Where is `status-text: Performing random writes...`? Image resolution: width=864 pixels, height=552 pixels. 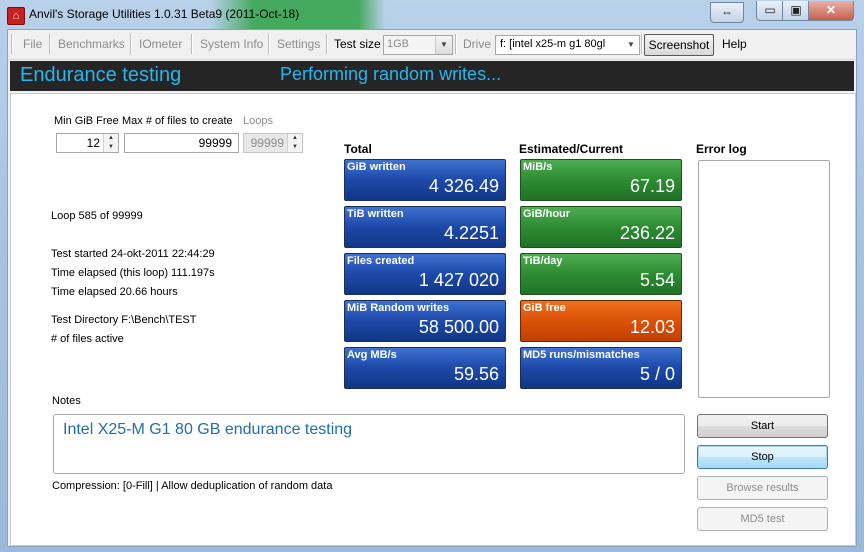
status-text: Performing random writes... is located at coordinates (391, 74).